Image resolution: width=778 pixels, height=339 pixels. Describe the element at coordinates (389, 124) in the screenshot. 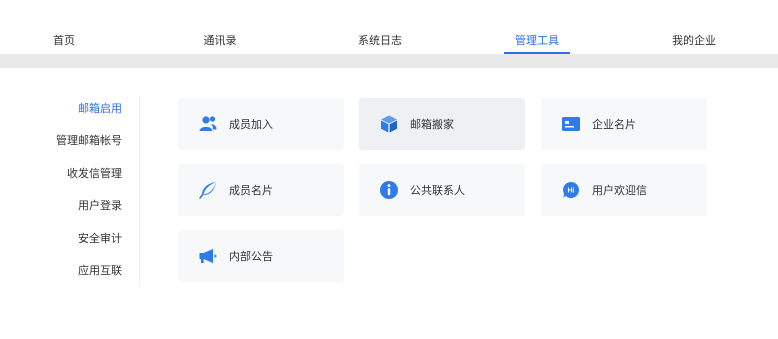

I see `box-icon` at that location.